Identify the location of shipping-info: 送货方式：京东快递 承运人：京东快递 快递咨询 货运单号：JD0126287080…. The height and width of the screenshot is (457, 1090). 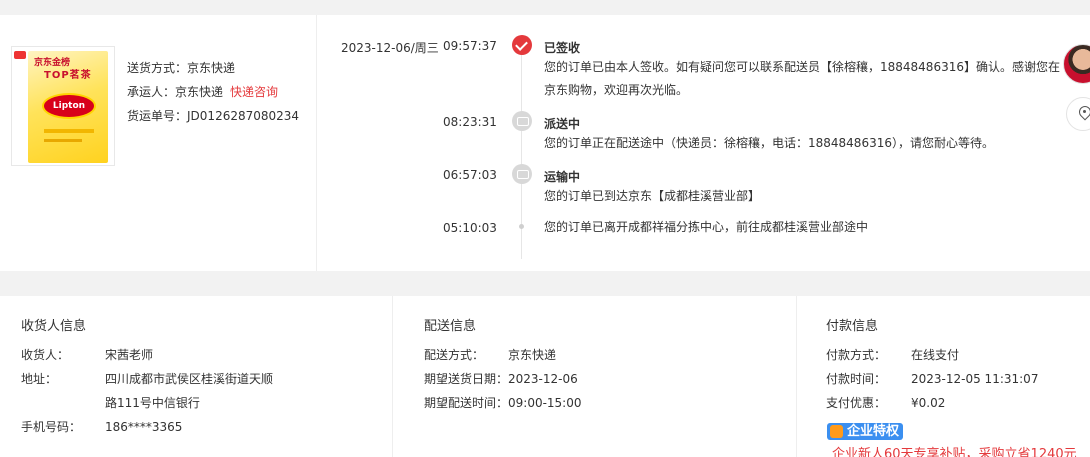
(213, 92).